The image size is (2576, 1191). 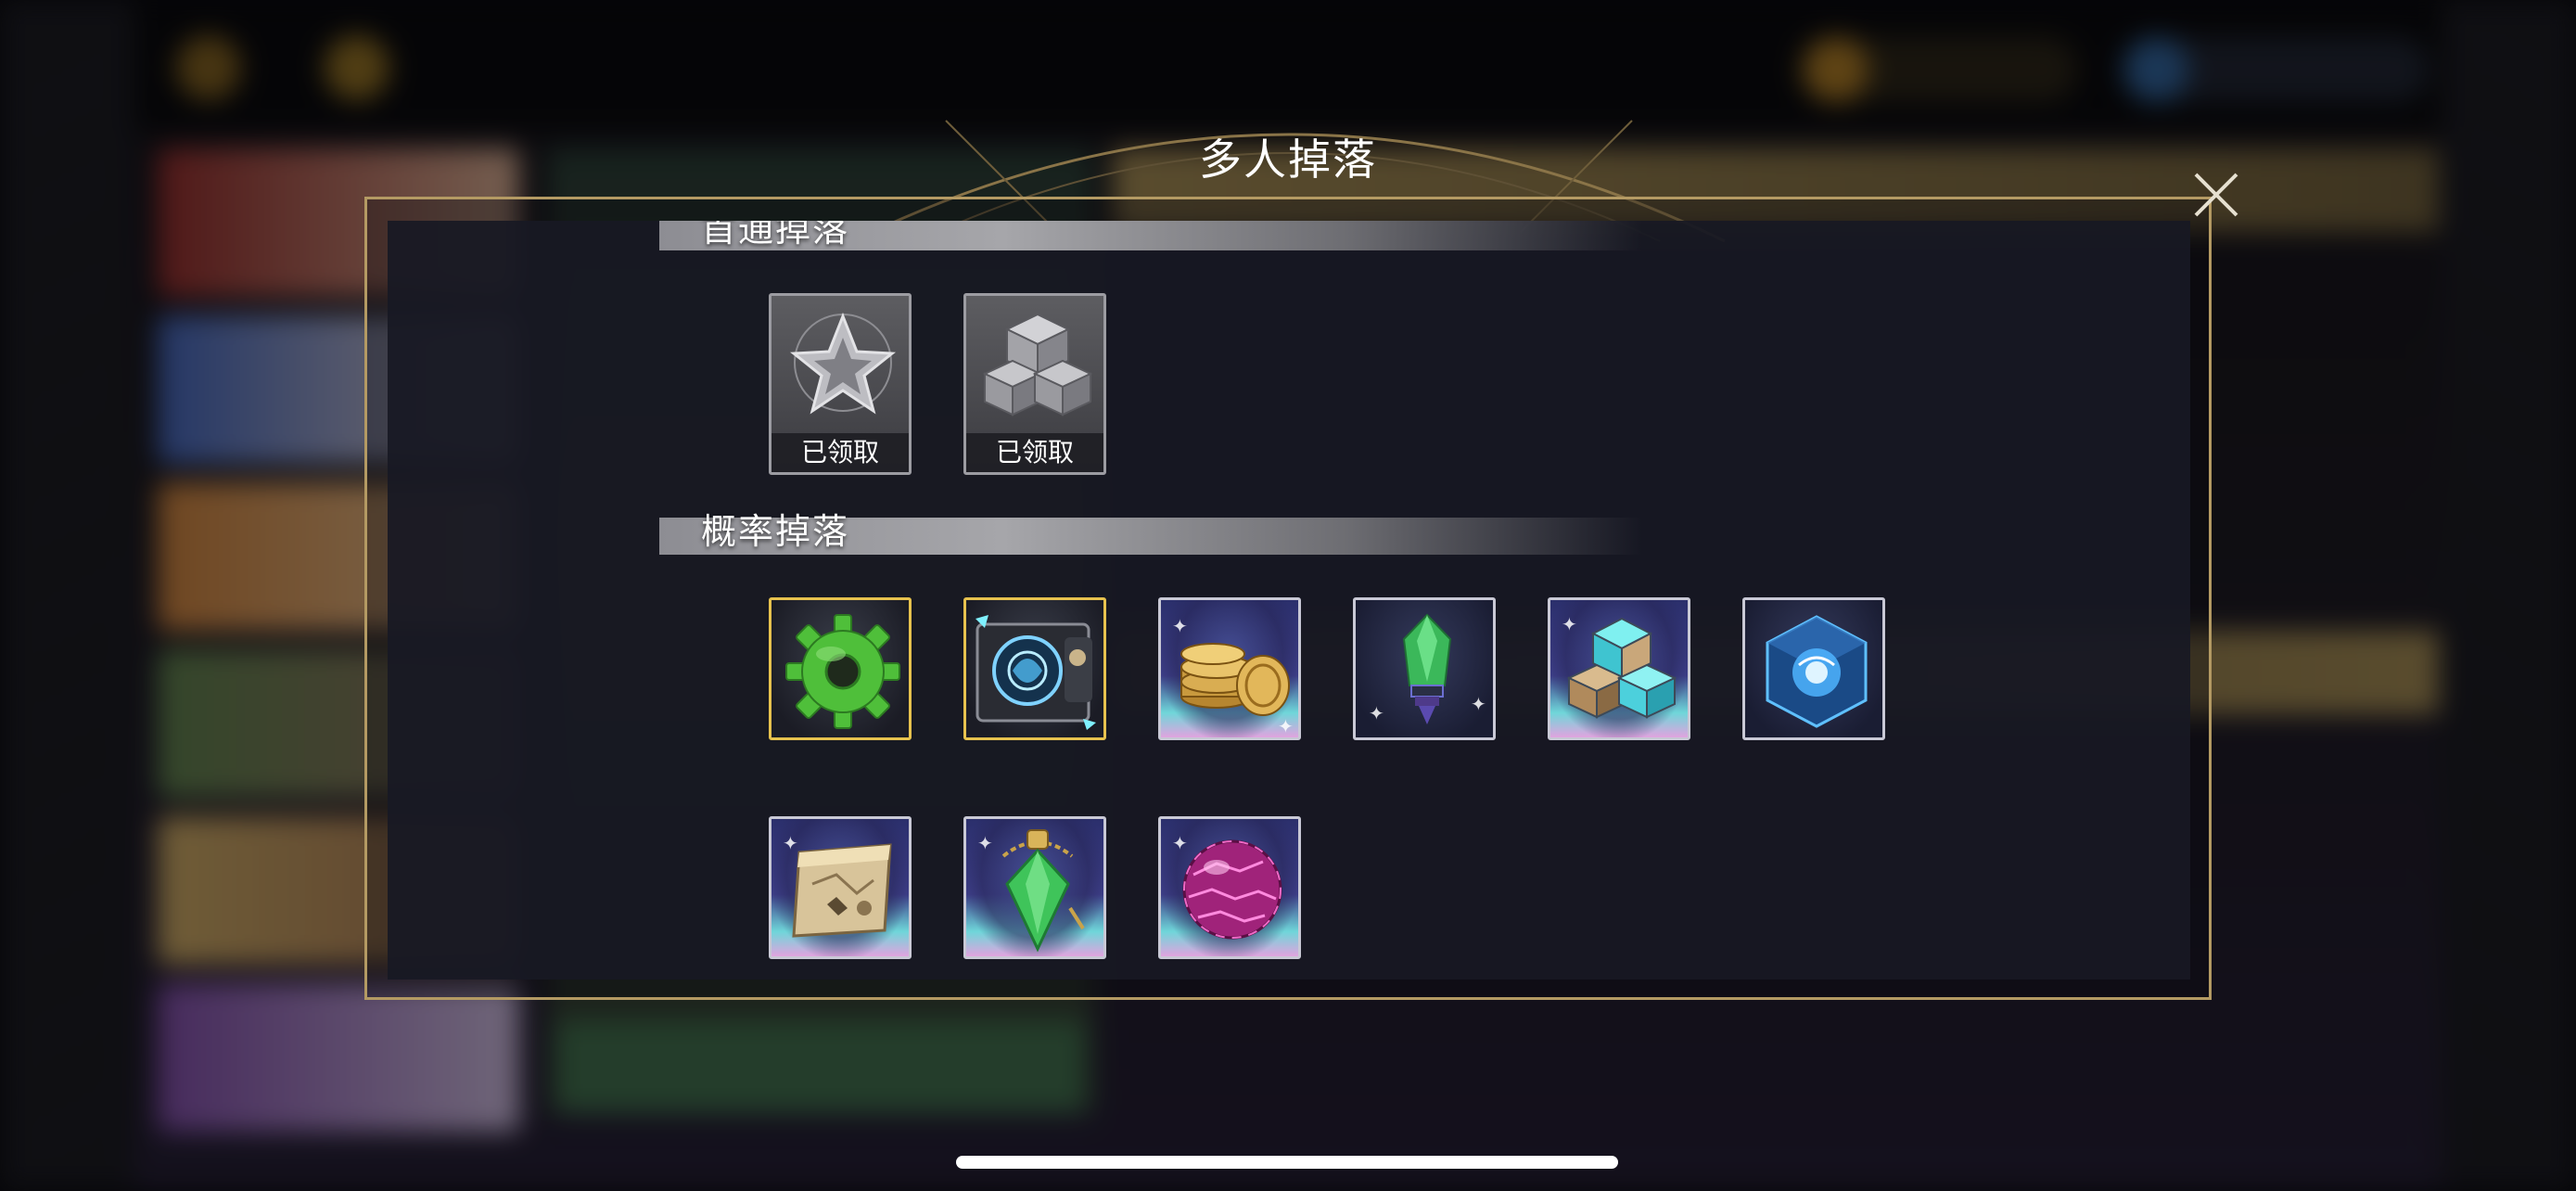 I want to click on drop-item-green-crystal: ✦ ✦, so click(x=1424, y=668).